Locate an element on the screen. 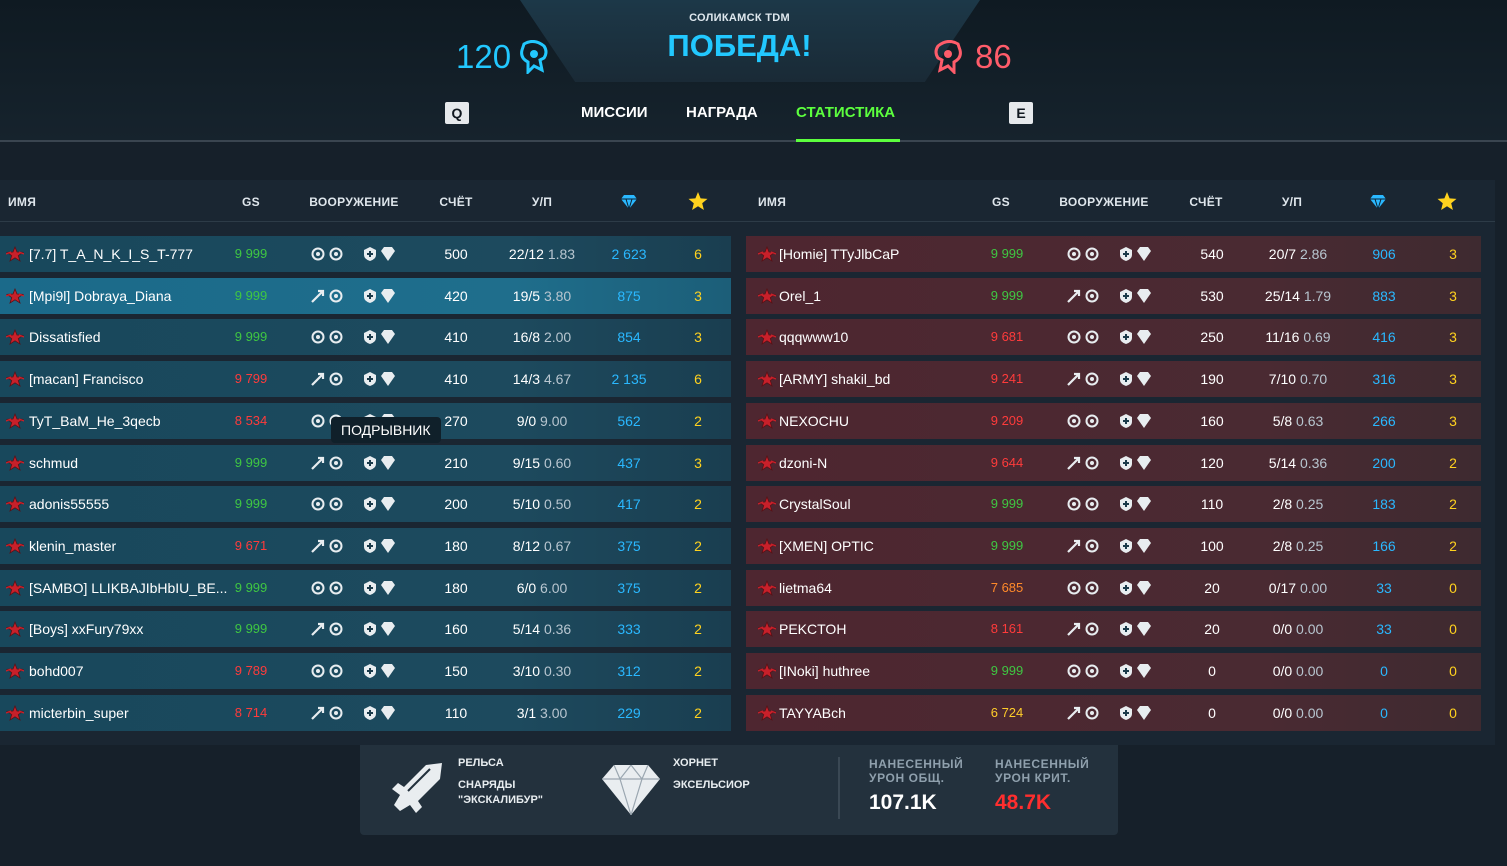  player-row: klenin_master 9 671 180 8/12 0.67 375 2 is located at coordinates (365, 545).